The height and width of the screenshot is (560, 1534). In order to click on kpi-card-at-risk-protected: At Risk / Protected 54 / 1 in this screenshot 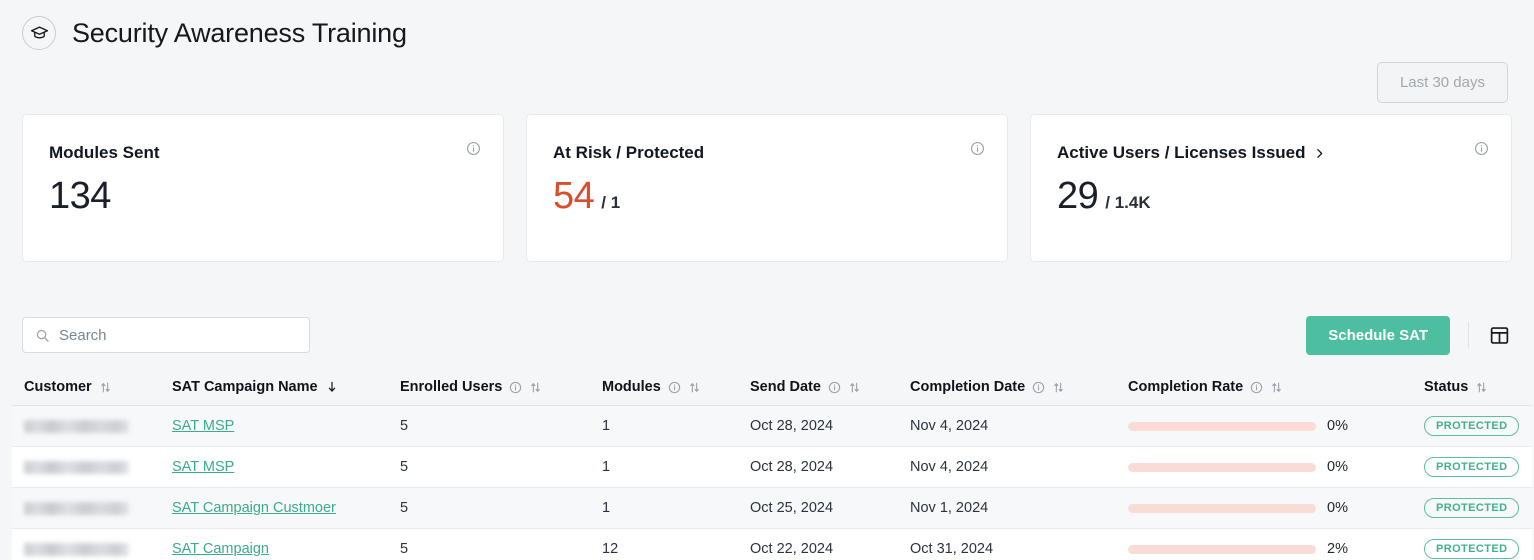, I will do `click(767, 188)`.